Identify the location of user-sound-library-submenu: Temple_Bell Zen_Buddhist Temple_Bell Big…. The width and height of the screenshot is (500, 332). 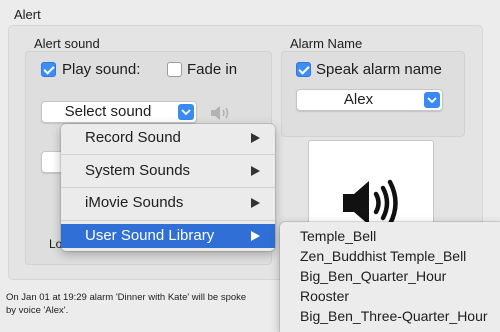
(390, 277).